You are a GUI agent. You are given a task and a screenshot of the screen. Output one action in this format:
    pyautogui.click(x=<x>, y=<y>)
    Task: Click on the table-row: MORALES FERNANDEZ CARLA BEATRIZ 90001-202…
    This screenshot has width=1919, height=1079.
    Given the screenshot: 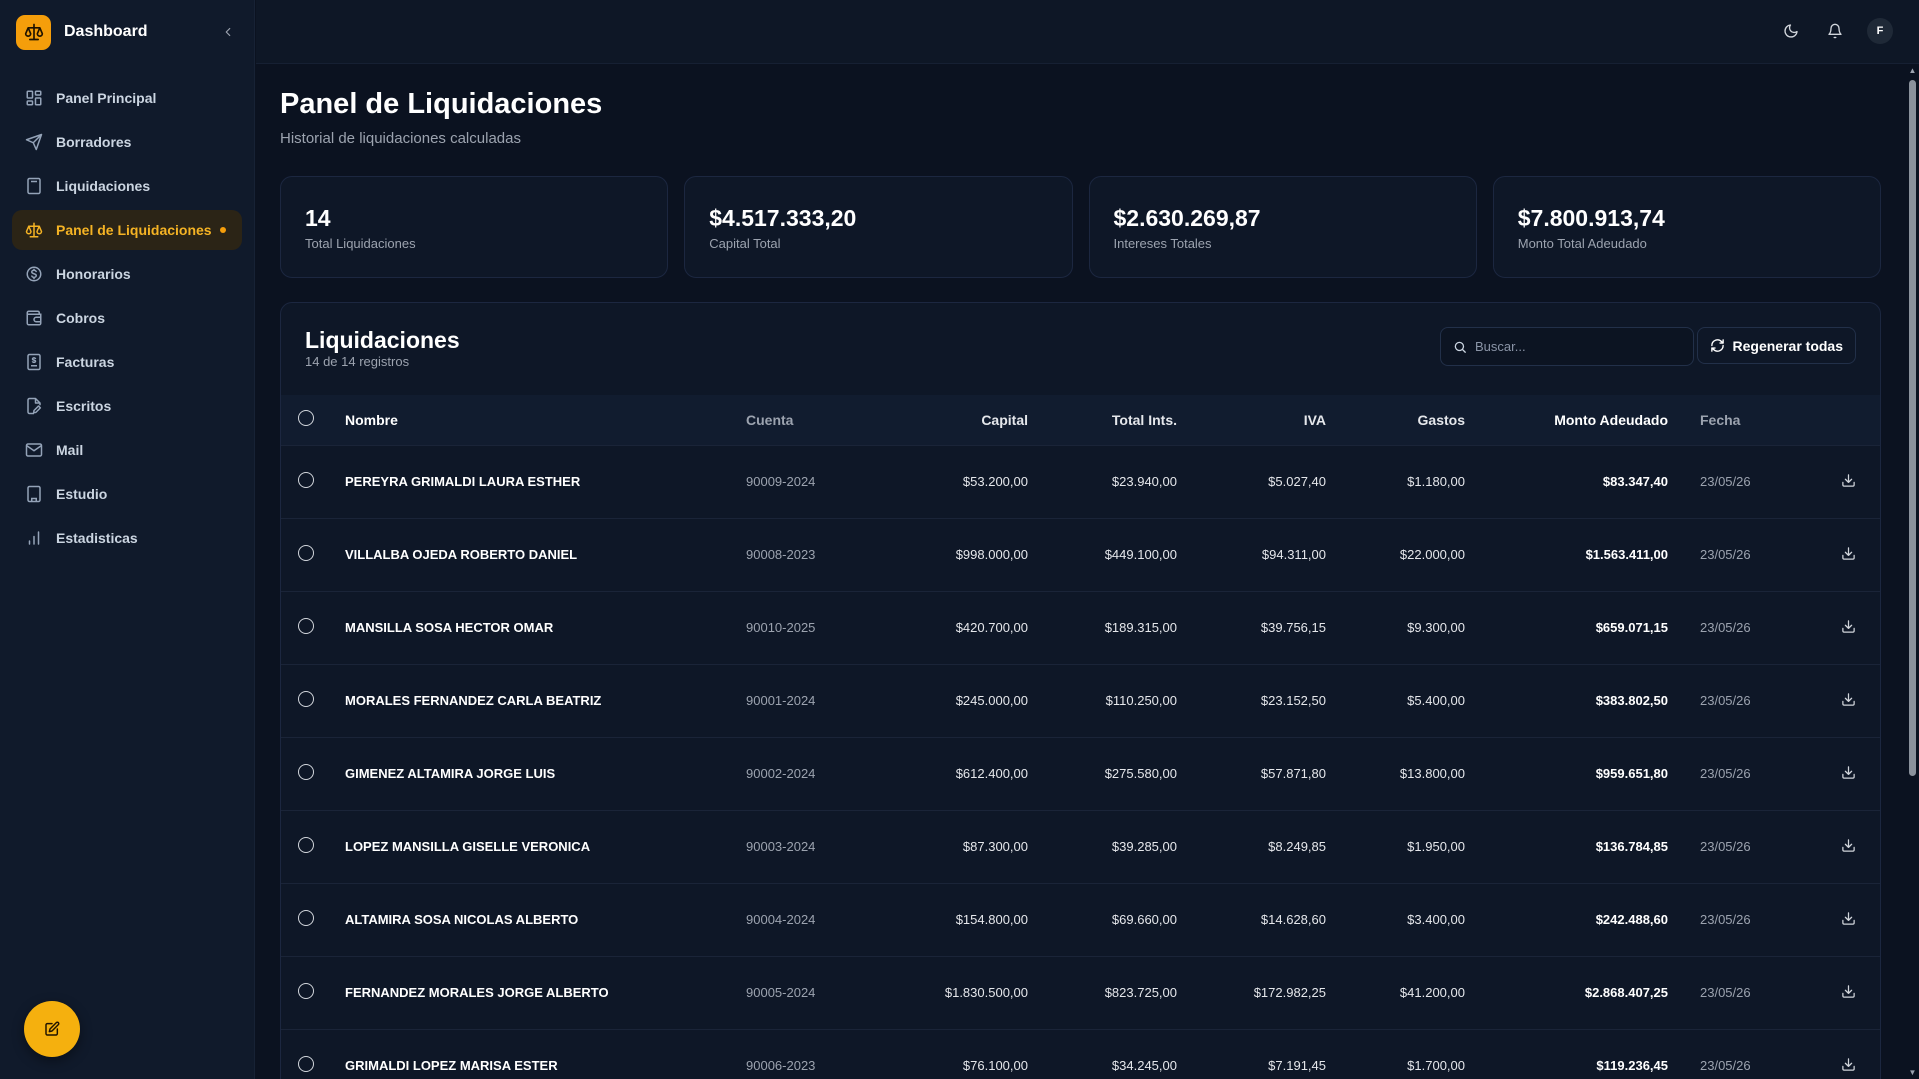 What is the action you would take?
    pyautogui.click(x=1080, y=700)
    